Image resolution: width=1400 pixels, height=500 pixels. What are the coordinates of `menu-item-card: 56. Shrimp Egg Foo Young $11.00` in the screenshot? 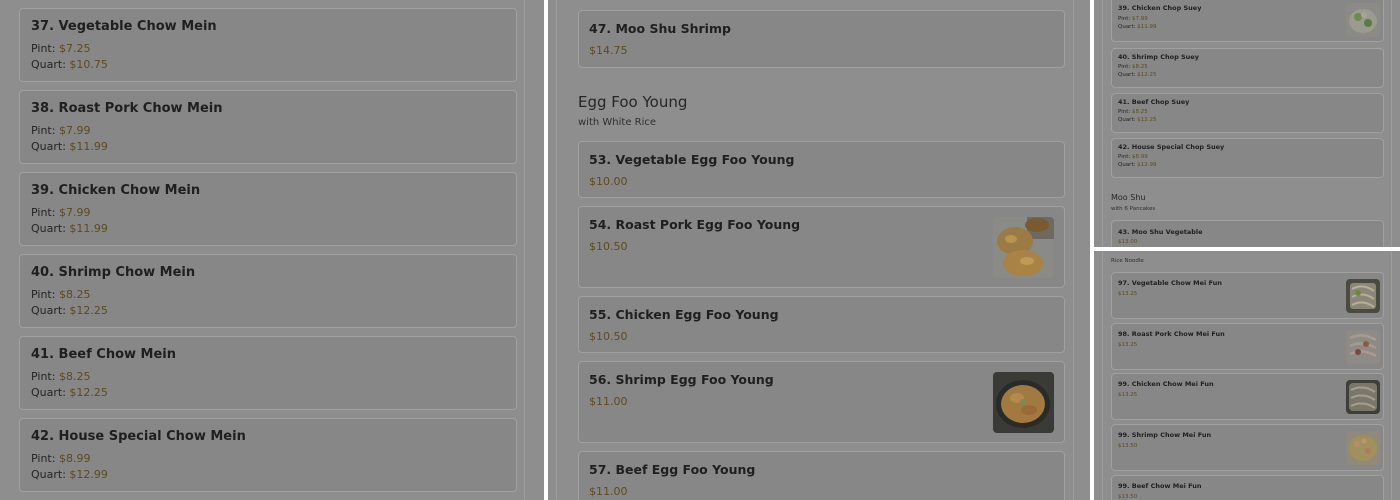 It's located at (821, 402).